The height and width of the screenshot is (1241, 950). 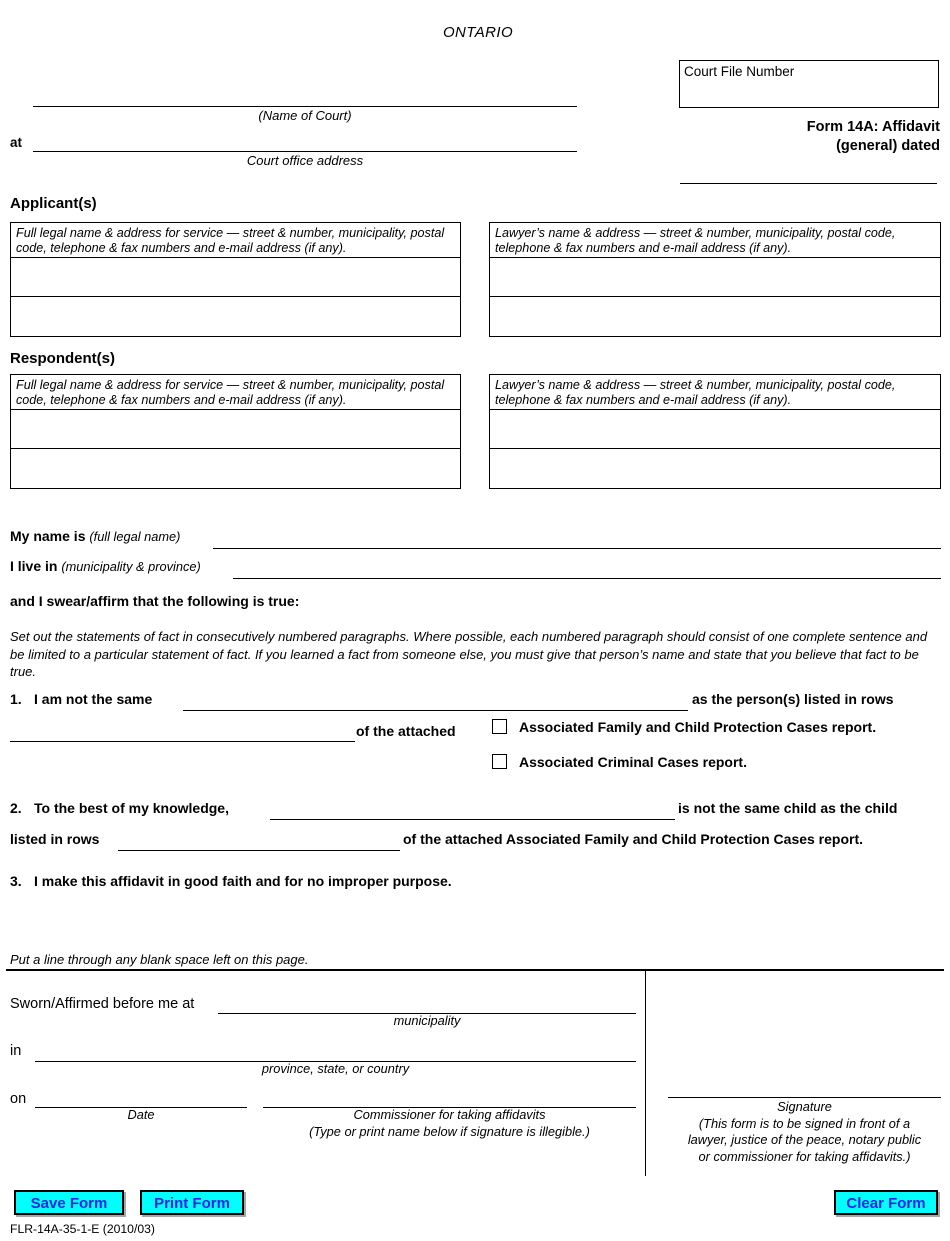 I want to click on checkbox-associated-family-child-protection, so click(x=499, y=726).